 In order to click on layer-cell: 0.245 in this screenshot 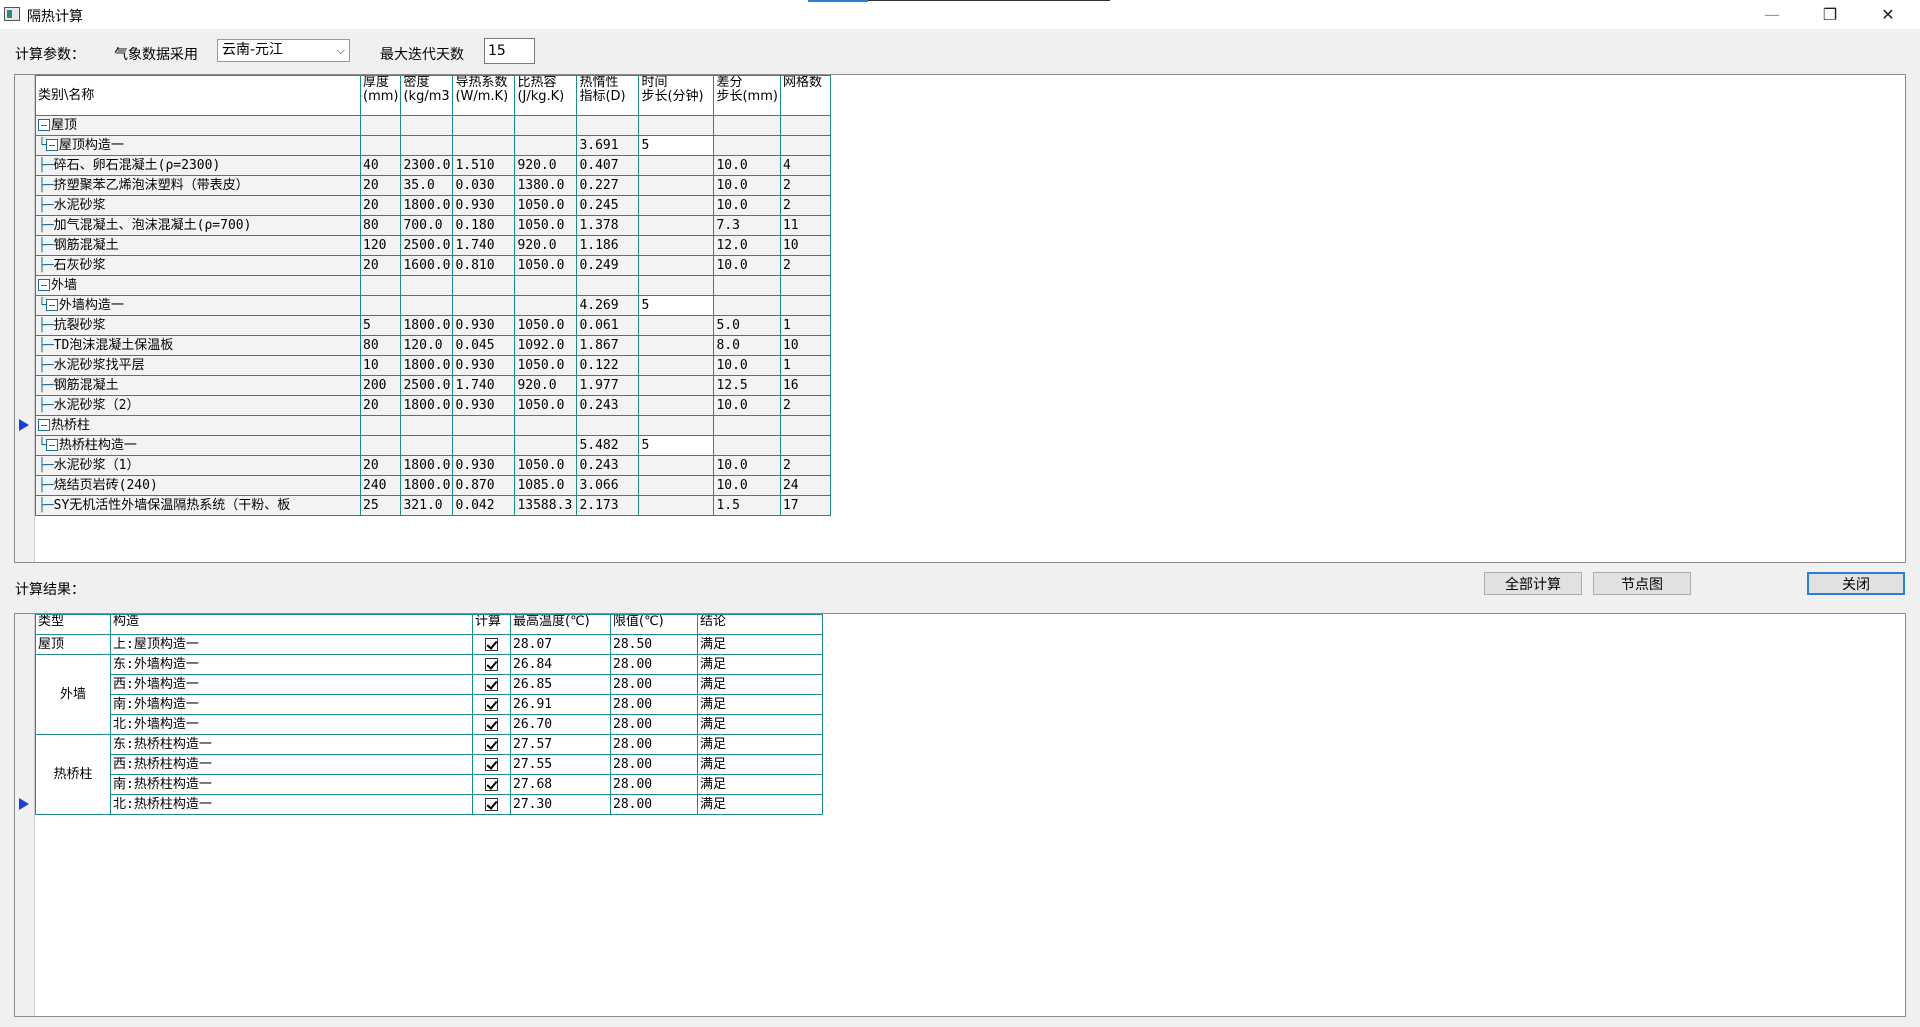, I will do `click(608, 205)`.